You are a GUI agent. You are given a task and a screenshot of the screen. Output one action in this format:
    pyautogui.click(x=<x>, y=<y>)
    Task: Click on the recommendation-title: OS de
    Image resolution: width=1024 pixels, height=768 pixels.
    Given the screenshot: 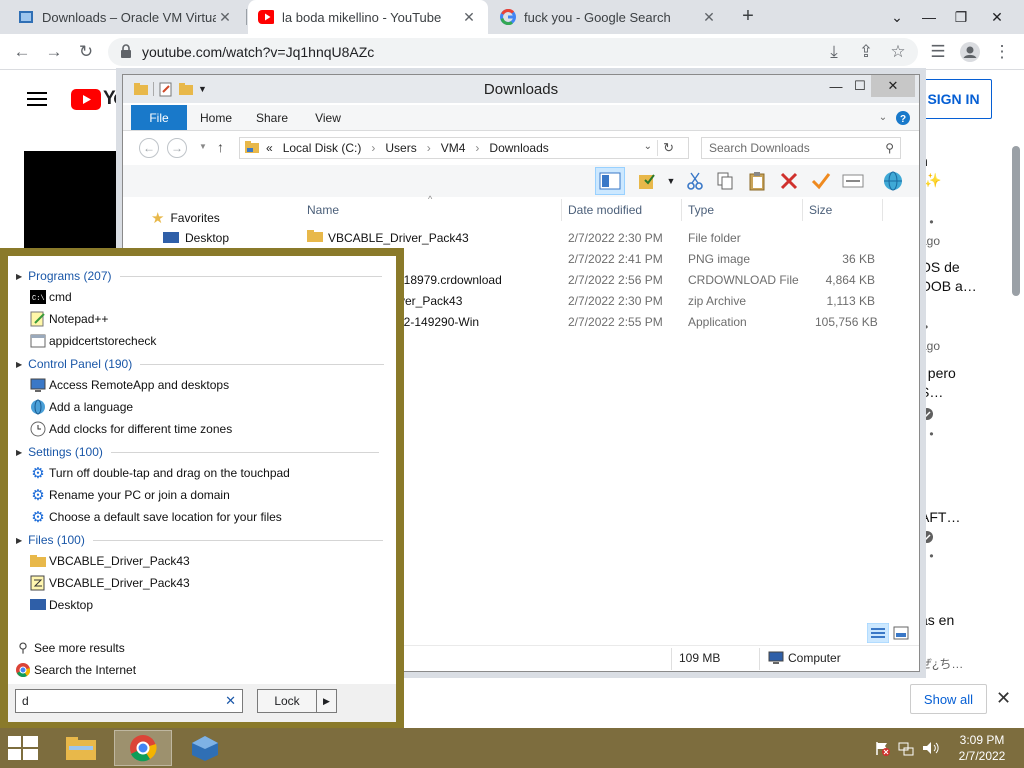 What is the action you would take?
    pyautogui.click(x=940, y=267)
    